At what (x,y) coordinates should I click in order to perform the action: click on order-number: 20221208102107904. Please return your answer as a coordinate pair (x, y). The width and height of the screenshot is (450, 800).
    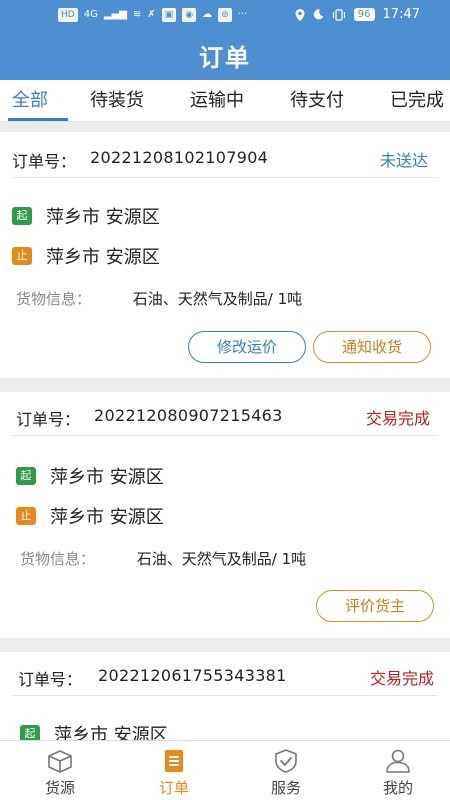
    Looking at the image, I should click on (179, 157).